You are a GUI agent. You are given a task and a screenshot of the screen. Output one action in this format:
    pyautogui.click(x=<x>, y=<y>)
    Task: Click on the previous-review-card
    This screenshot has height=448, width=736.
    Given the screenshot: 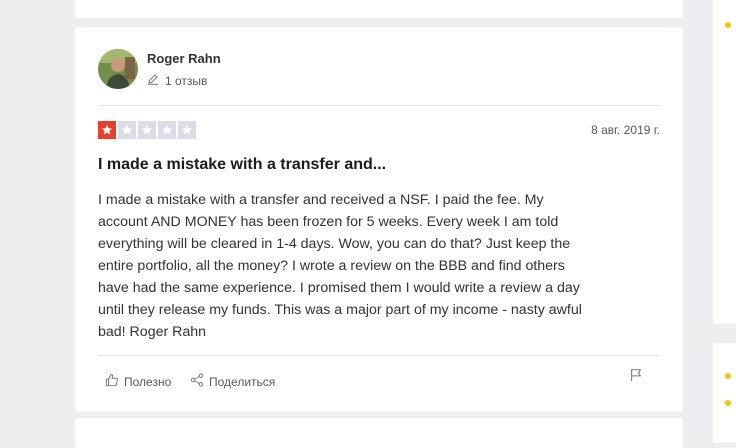 What is the action you would take?
    pyautogui.click(x=379, y=9)
    